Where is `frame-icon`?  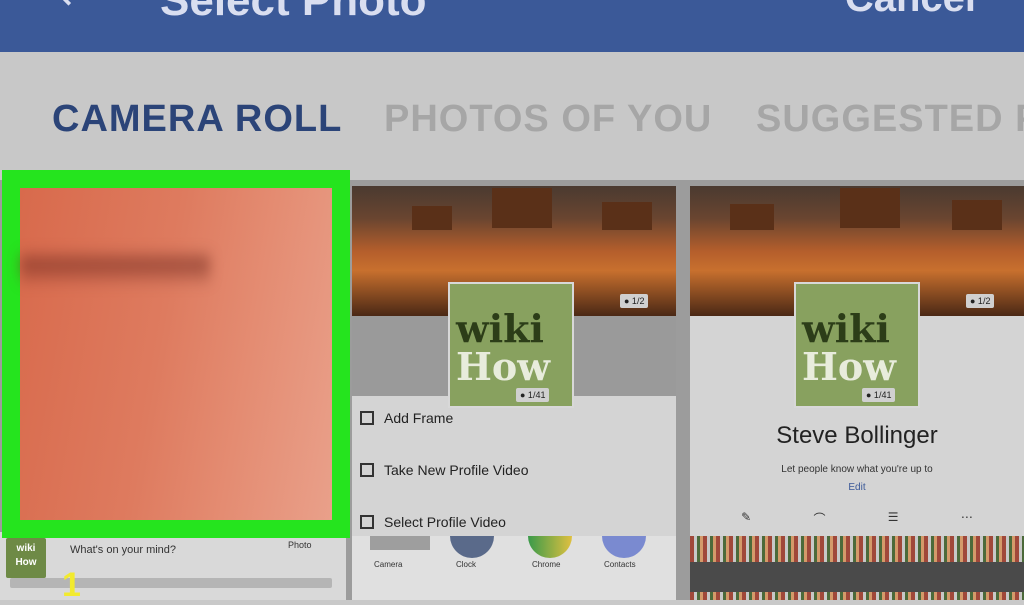
frame-icon is located at coordinates (367, 418).